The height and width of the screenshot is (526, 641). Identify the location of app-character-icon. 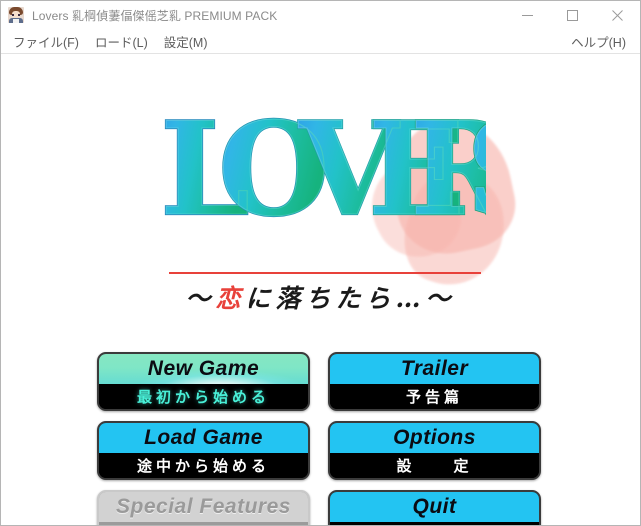
(16, 15).